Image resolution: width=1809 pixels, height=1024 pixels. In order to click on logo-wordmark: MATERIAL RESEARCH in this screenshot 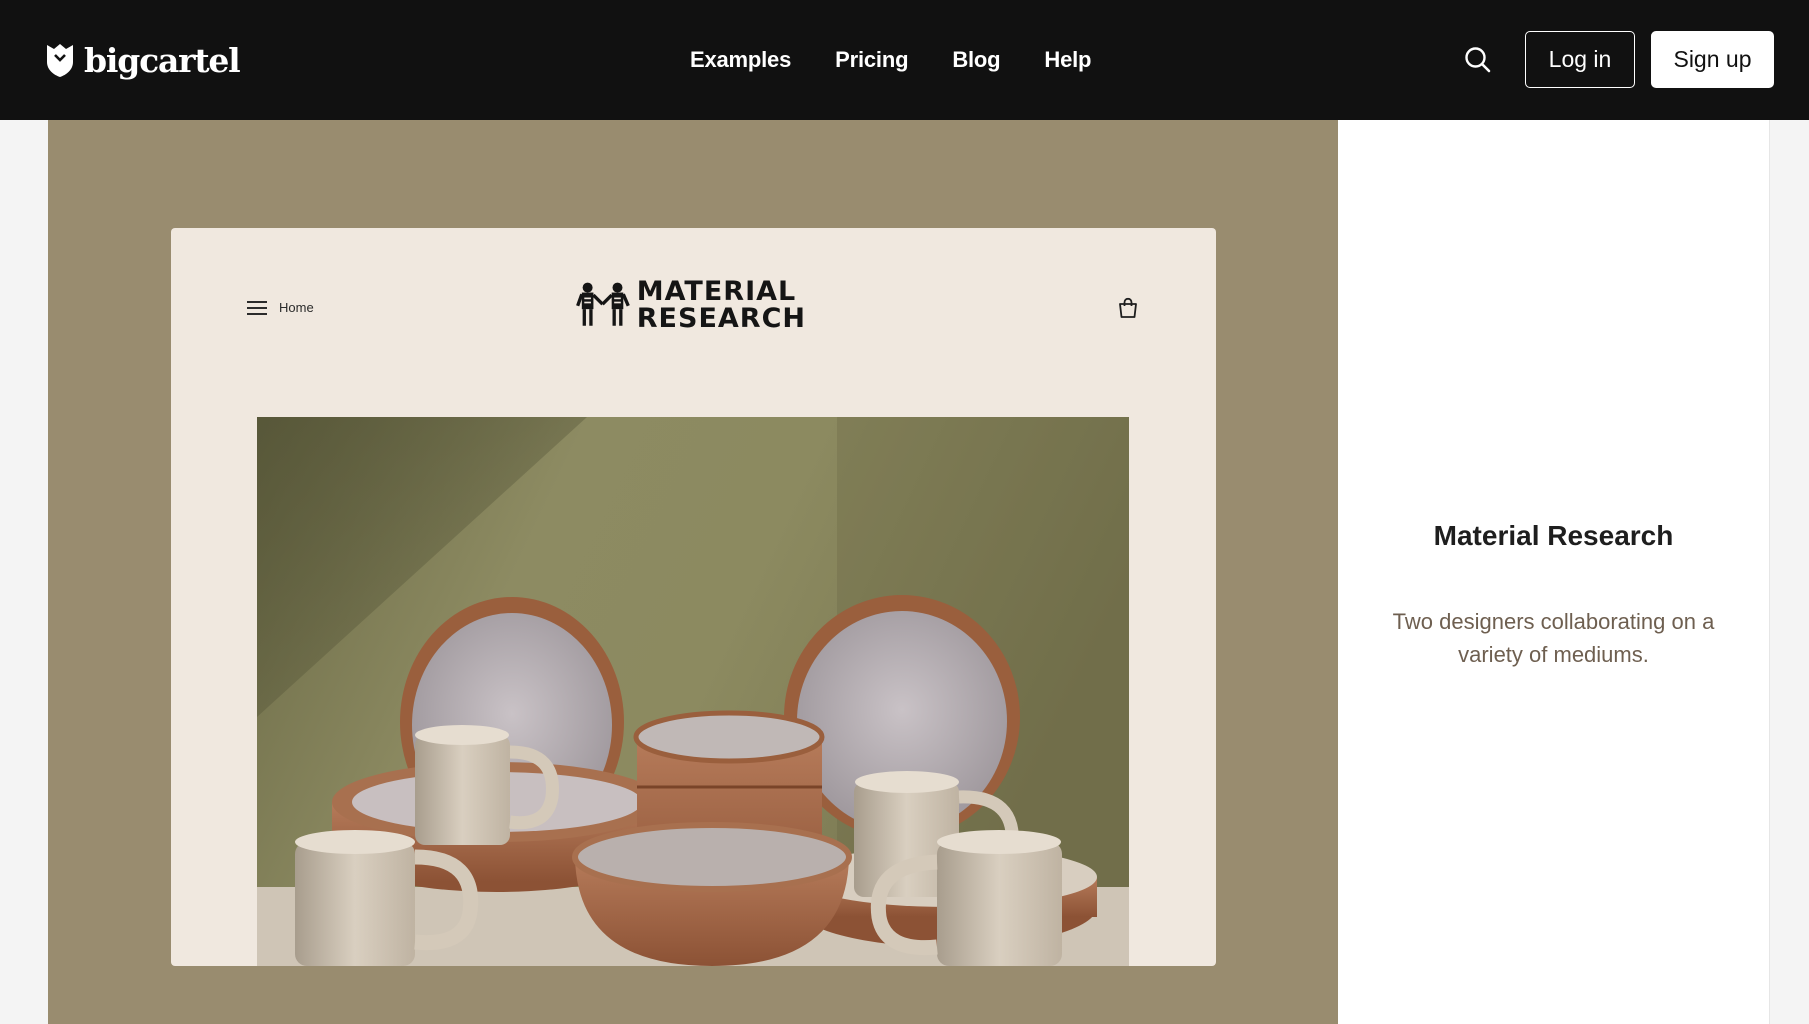, I will do `click(721, 305)`.